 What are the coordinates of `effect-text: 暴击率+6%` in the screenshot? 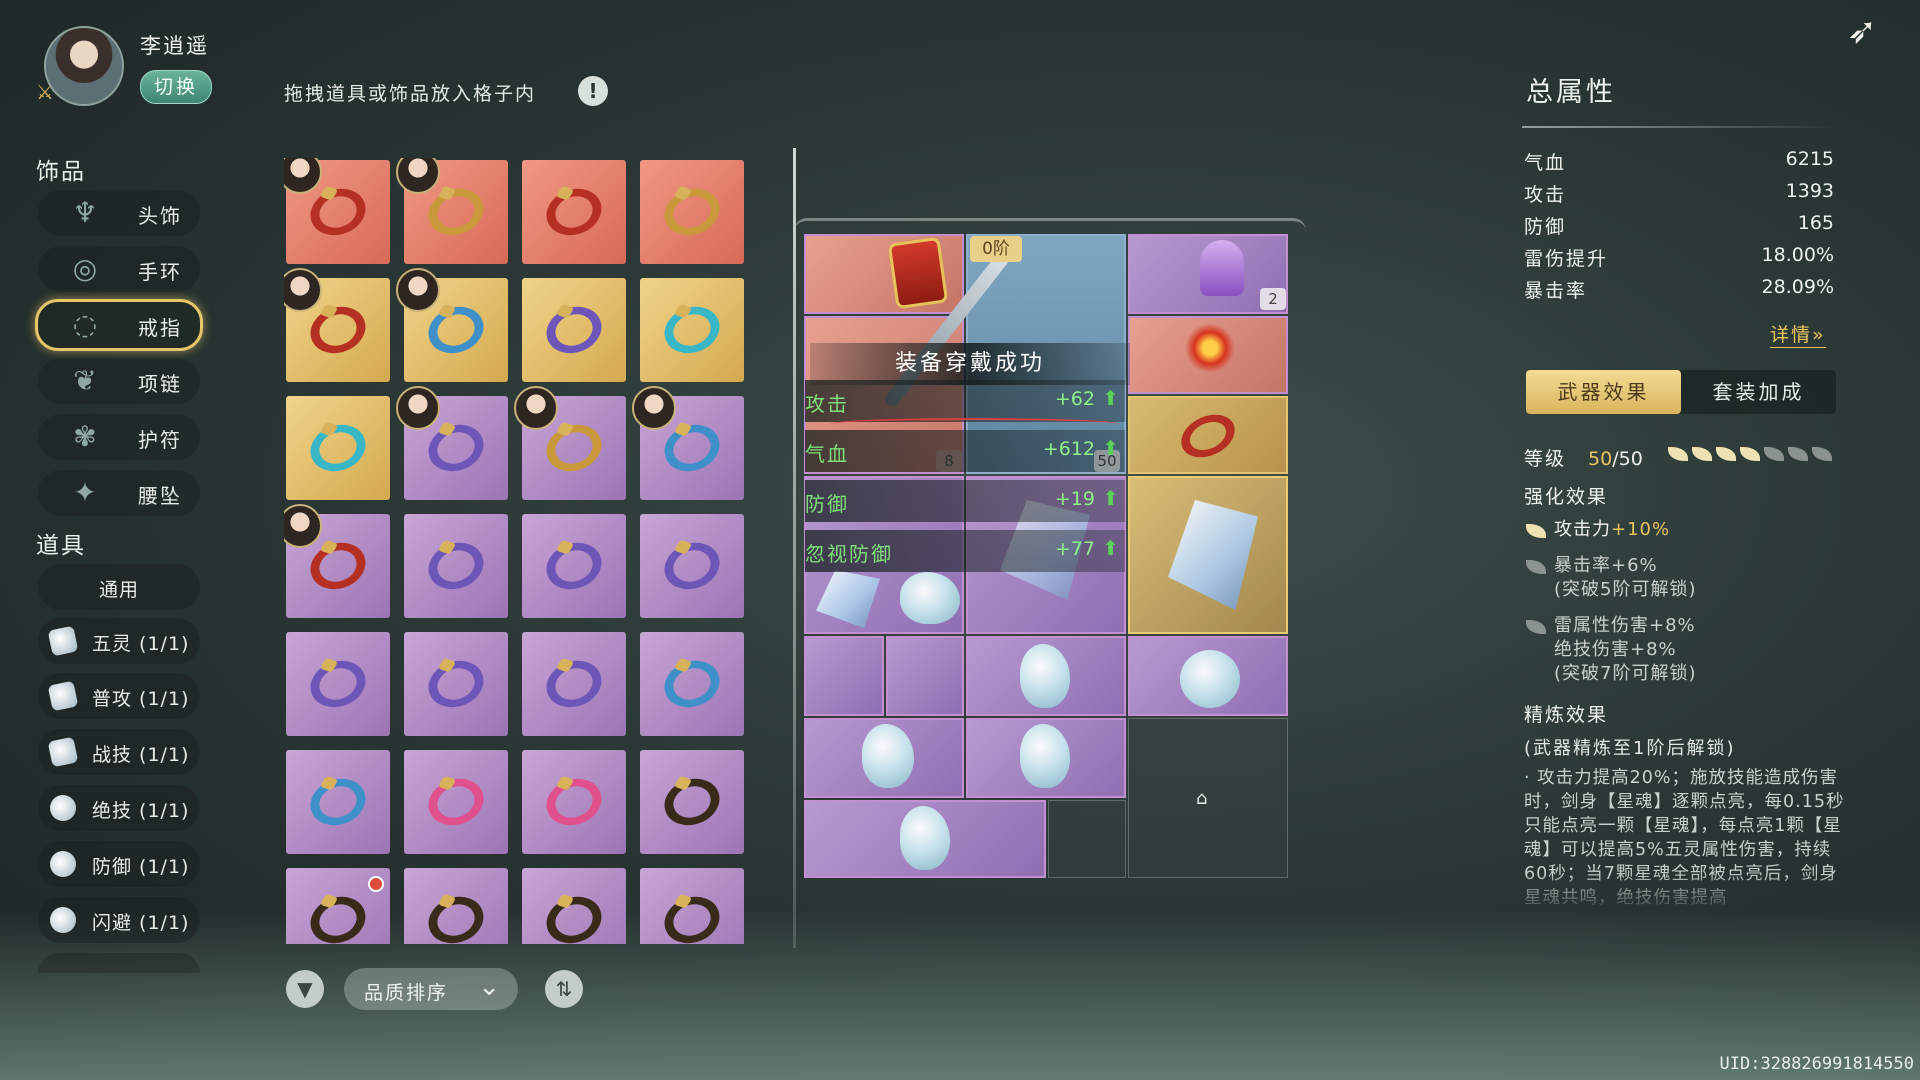 It's located at (1606, 565).